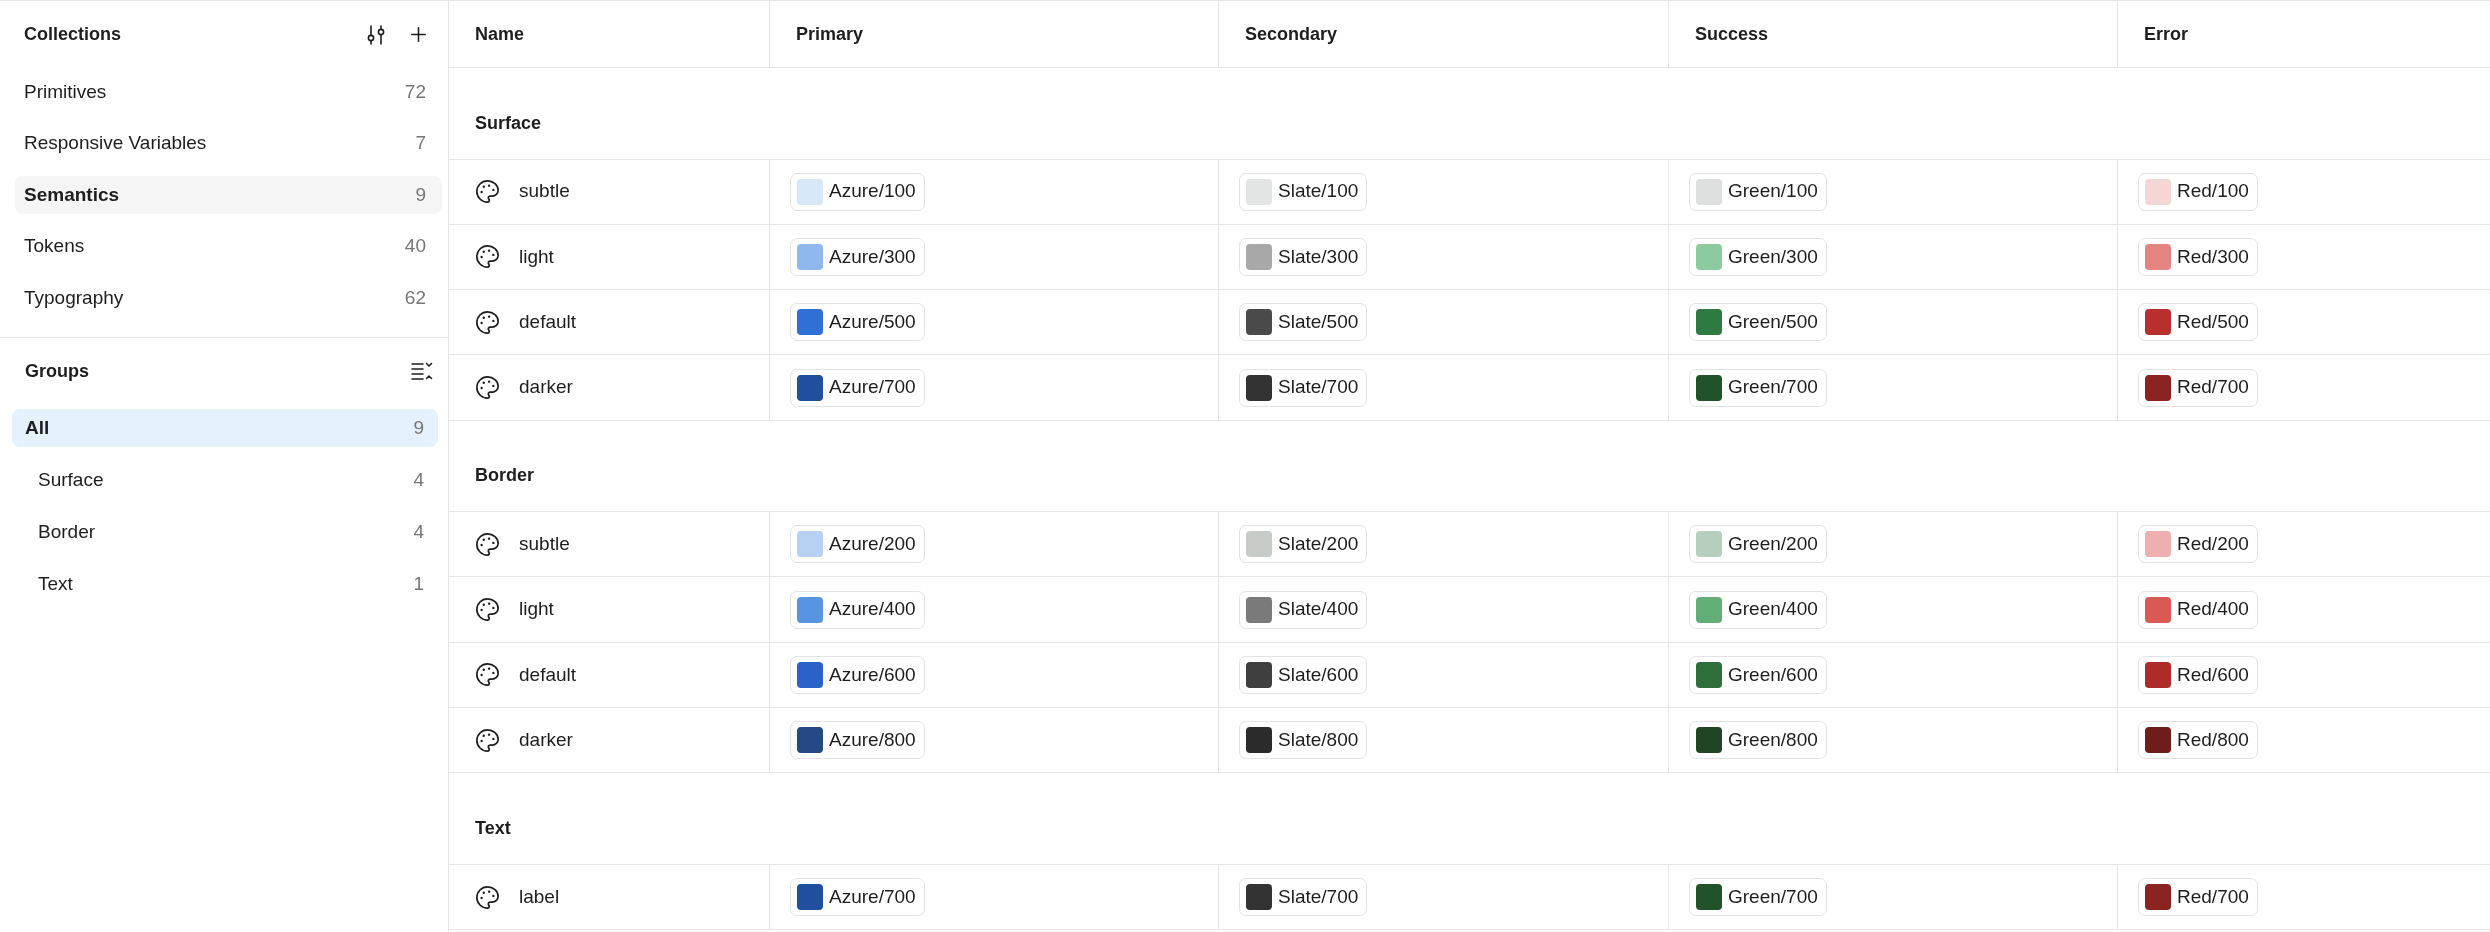 This screenshot has height=932, width=2490. What do you see at coordinates (2198, 740) in the screenshot?
I see `variable-chip: Red/800` at bounding box center [2198, 740].